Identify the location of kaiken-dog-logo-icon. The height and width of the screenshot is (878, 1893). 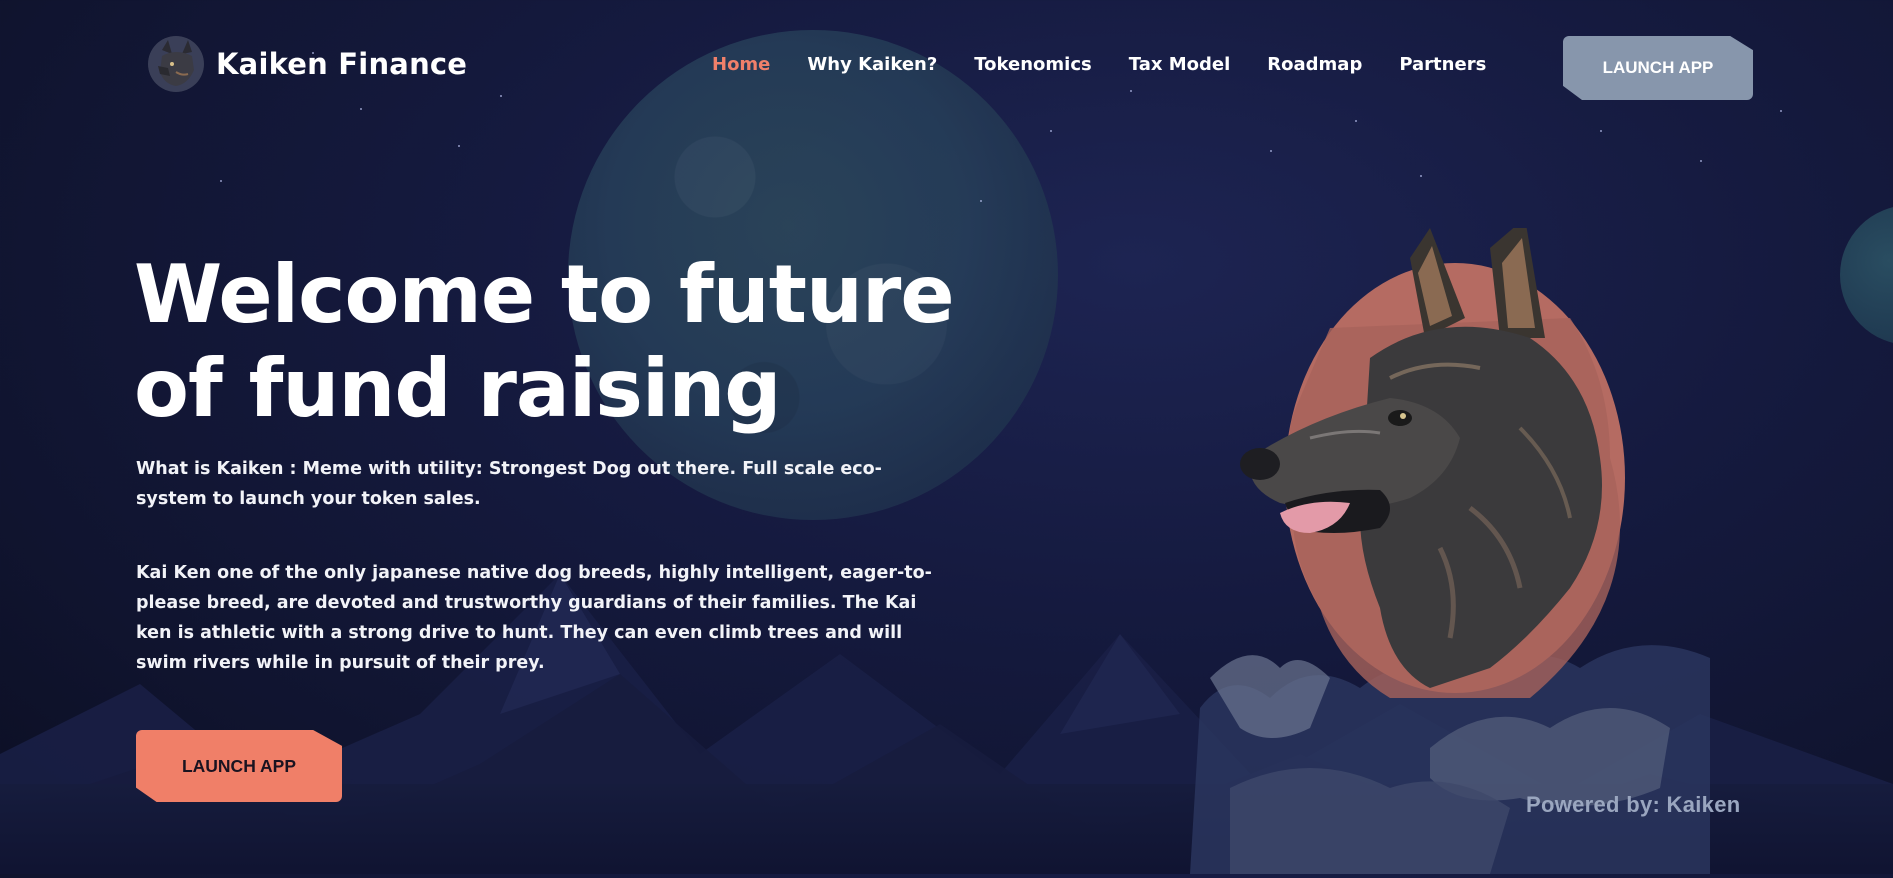
(176, 64).